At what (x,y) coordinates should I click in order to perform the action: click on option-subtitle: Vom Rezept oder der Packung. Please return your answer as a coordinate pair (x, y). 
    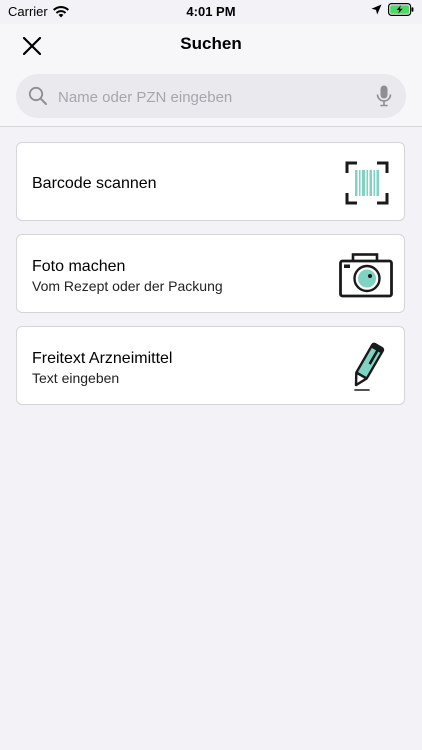
    Looking at the image, I should click on (127, 286).